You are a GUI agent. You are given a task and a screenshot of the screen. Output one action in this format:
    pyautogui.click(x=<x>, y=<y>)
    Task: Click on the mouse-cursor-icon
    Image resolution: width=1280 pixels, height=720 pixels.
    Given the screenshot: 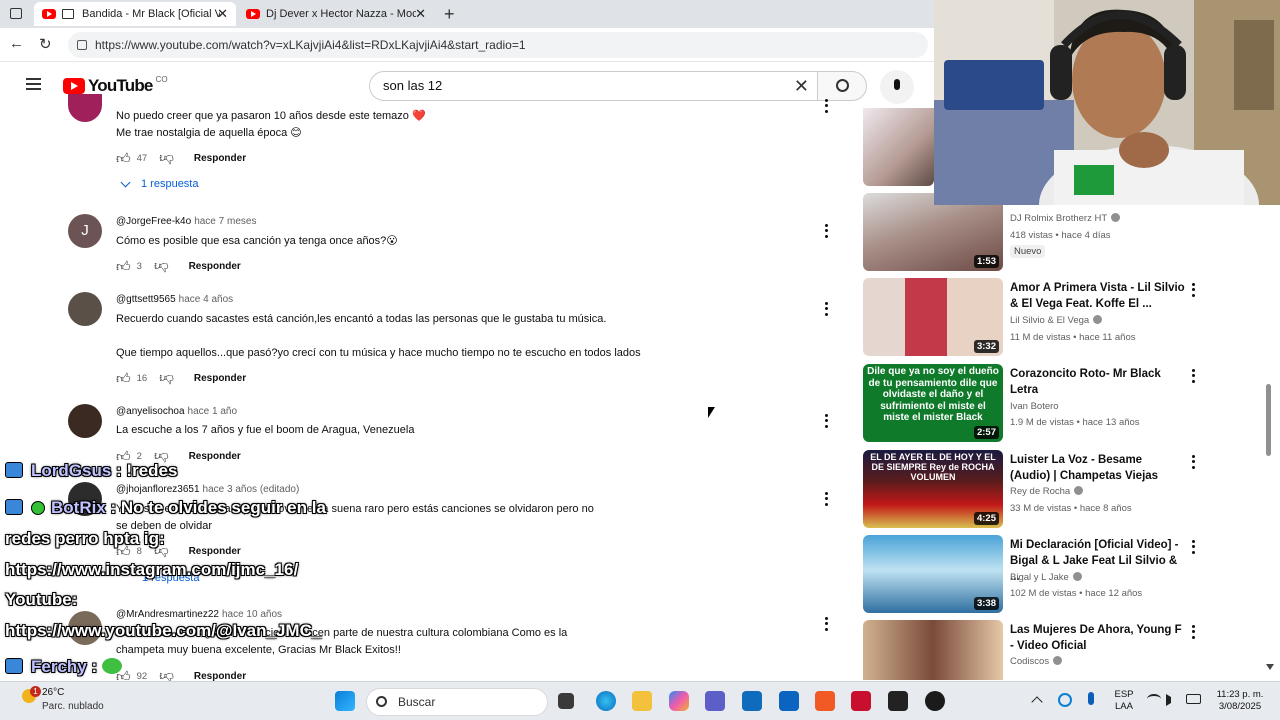 What is the action you would take?
    pyautogui.click(x=711, y=412)
    